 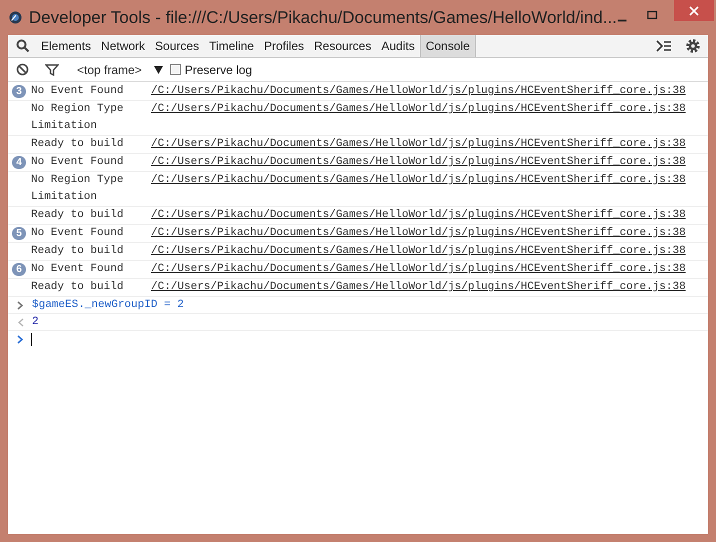 What do you see at coordinates (342, 46) in the screenshot?
I see `panel-tab: Resources` at bounding box center [342, 46].